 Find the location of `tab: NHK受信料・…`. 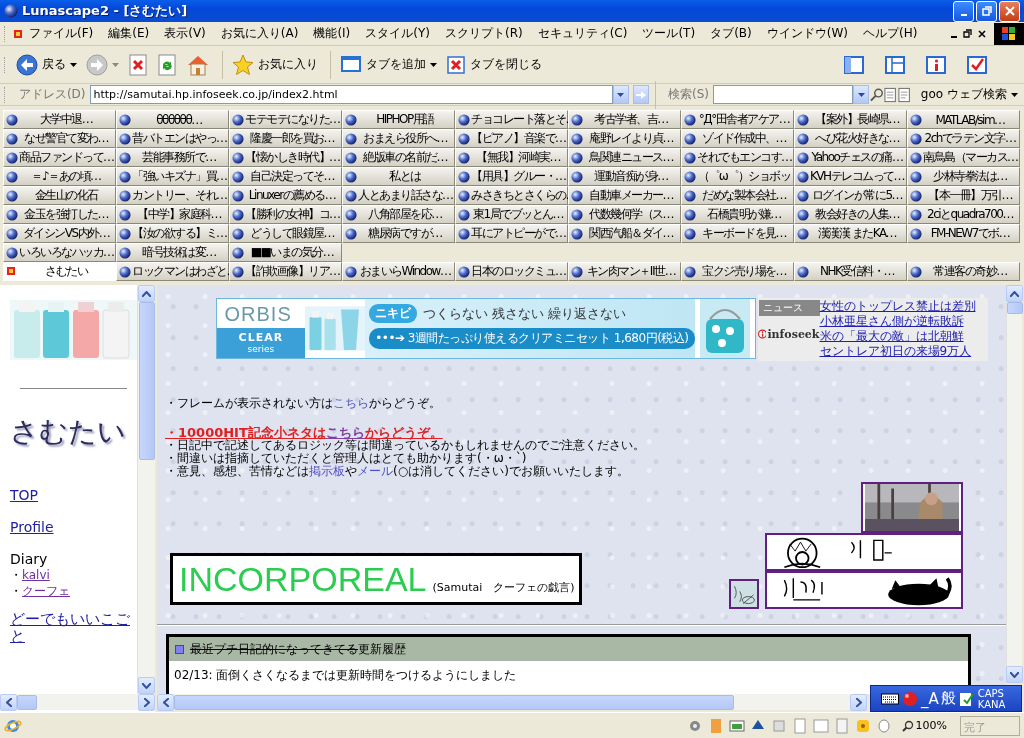

tab: NHK受信料・… is located at coordinates (850, 271).